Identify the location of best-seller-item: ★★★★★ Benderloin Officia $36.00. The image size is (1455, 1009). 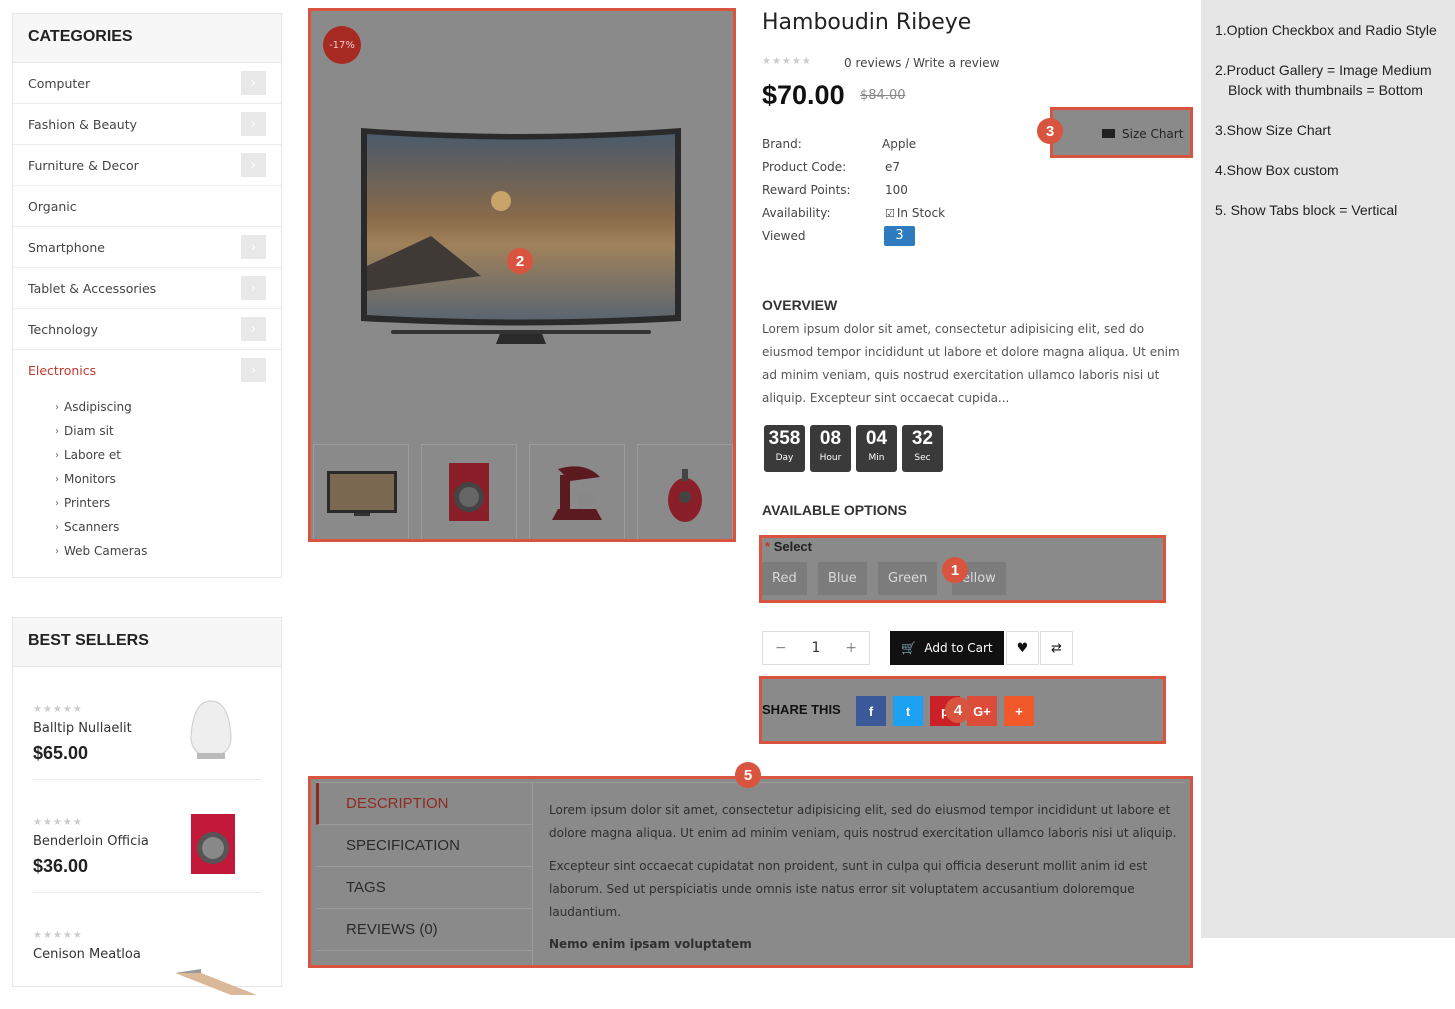
(147, 836).